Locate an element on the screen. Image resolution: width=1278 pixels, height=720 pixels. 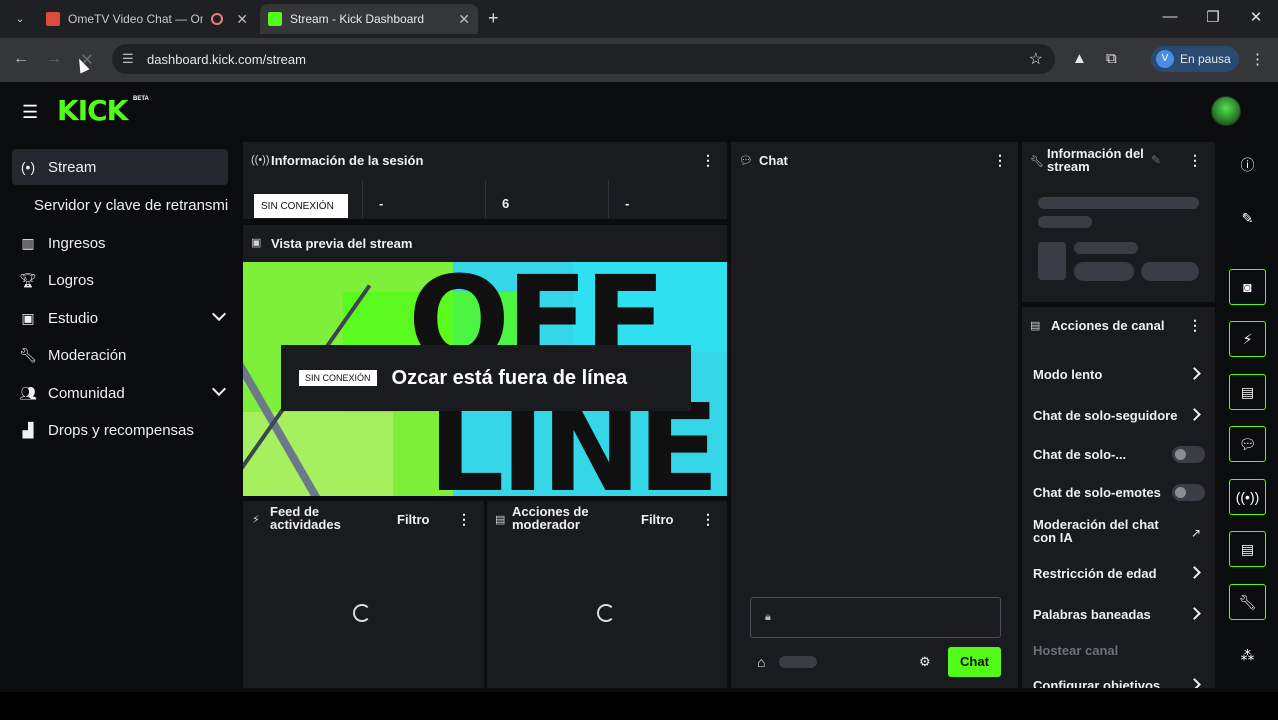
sidebar-item-label: Servidor y clave de retransmi is located at coordinates (131, 205).